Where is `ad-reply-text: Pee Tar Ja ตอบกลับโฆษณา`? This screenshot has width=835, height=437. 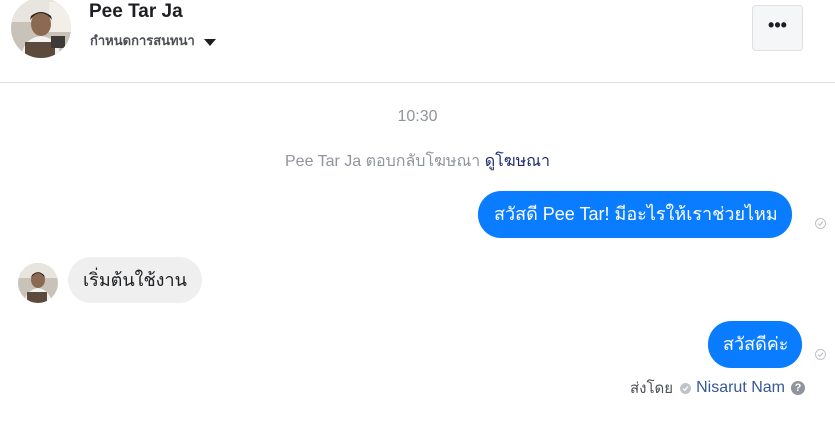 ad-reply-text: Pee Tar Ja ตอบกลับโฆษณา is located at coordinates (383, 161).